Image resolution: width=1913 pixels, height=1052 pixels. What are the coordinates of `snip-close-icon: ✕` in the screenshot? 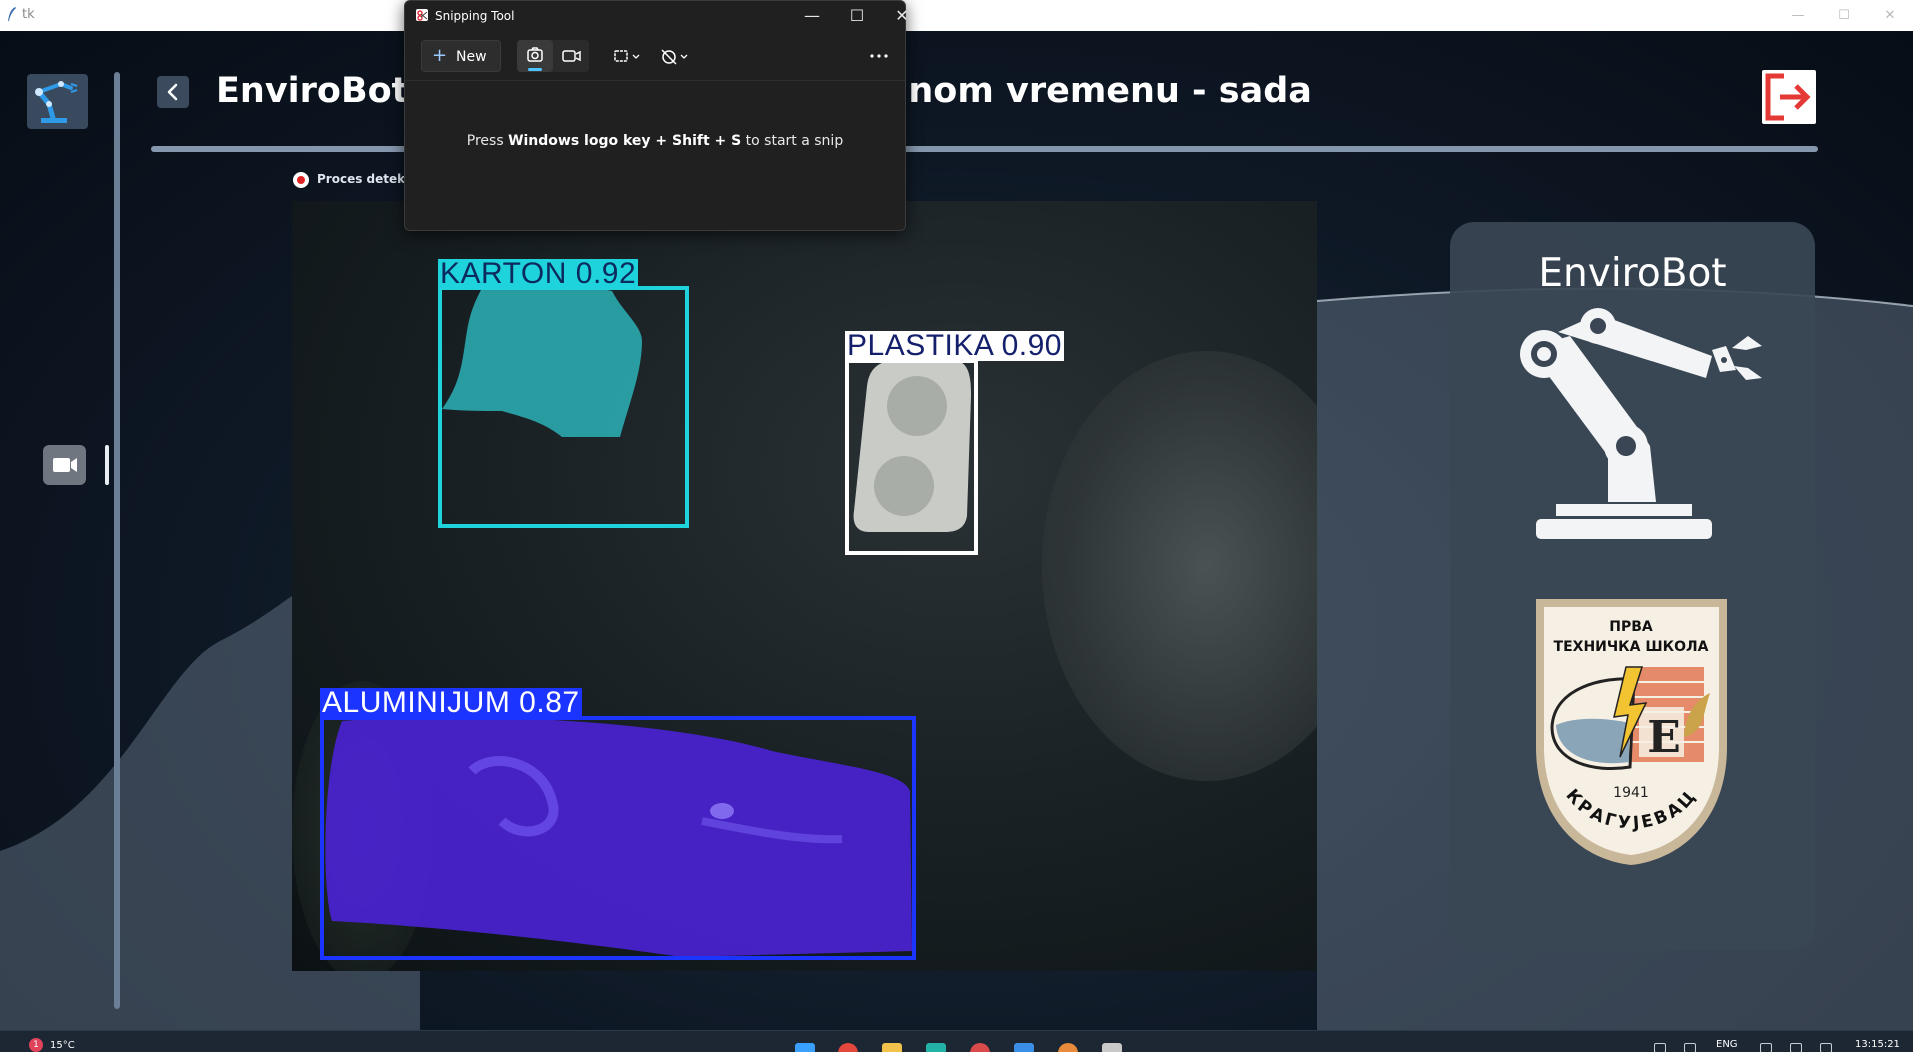 It's located at (902, 16).